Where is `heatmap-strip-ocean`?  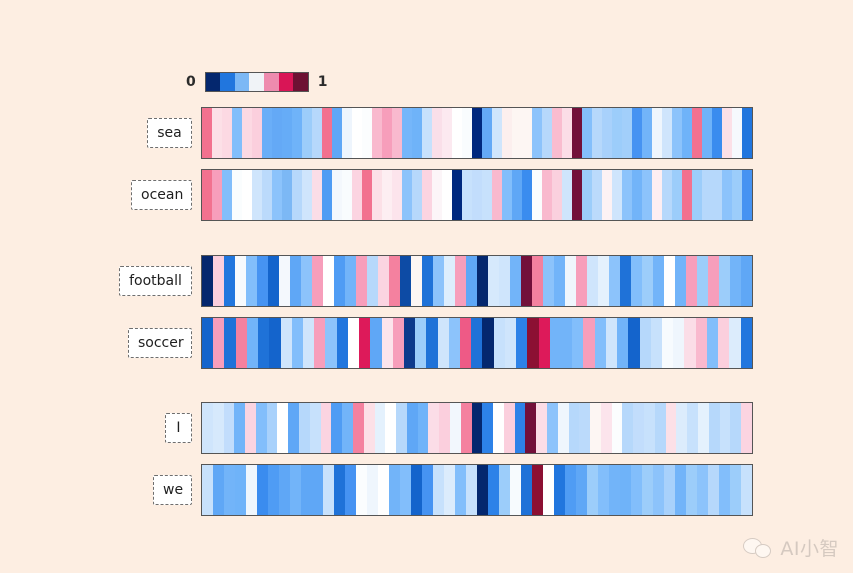 heatmap-strip-ocean is located at coordinates (477, 195).